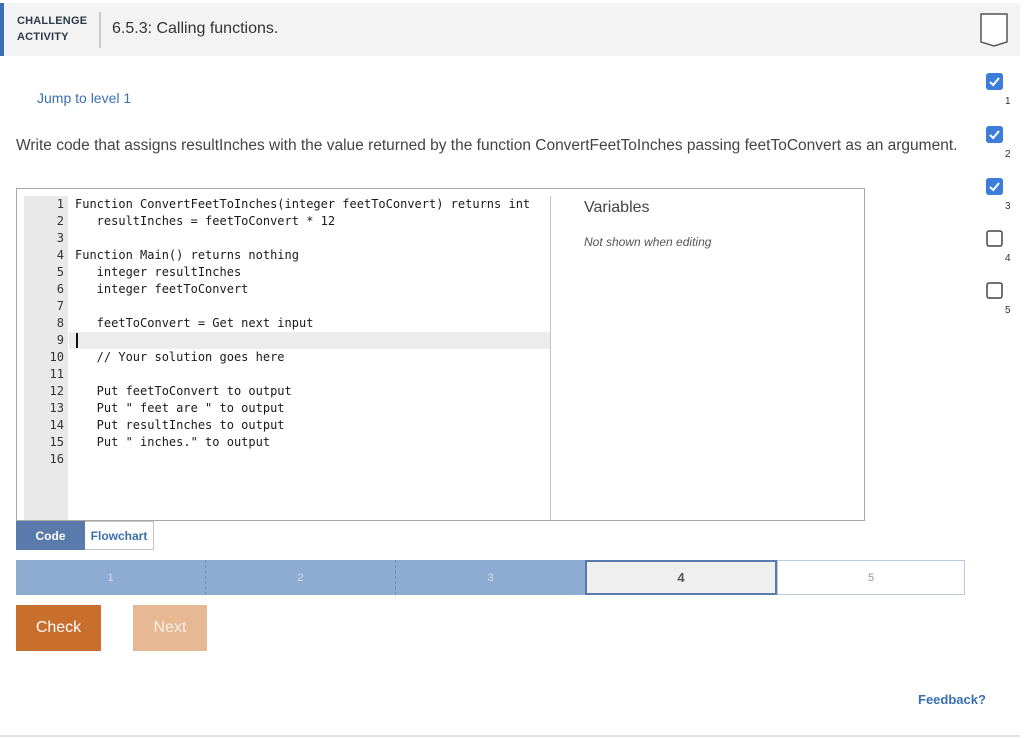  I want to click on line-number: 12, so click(56, 391).